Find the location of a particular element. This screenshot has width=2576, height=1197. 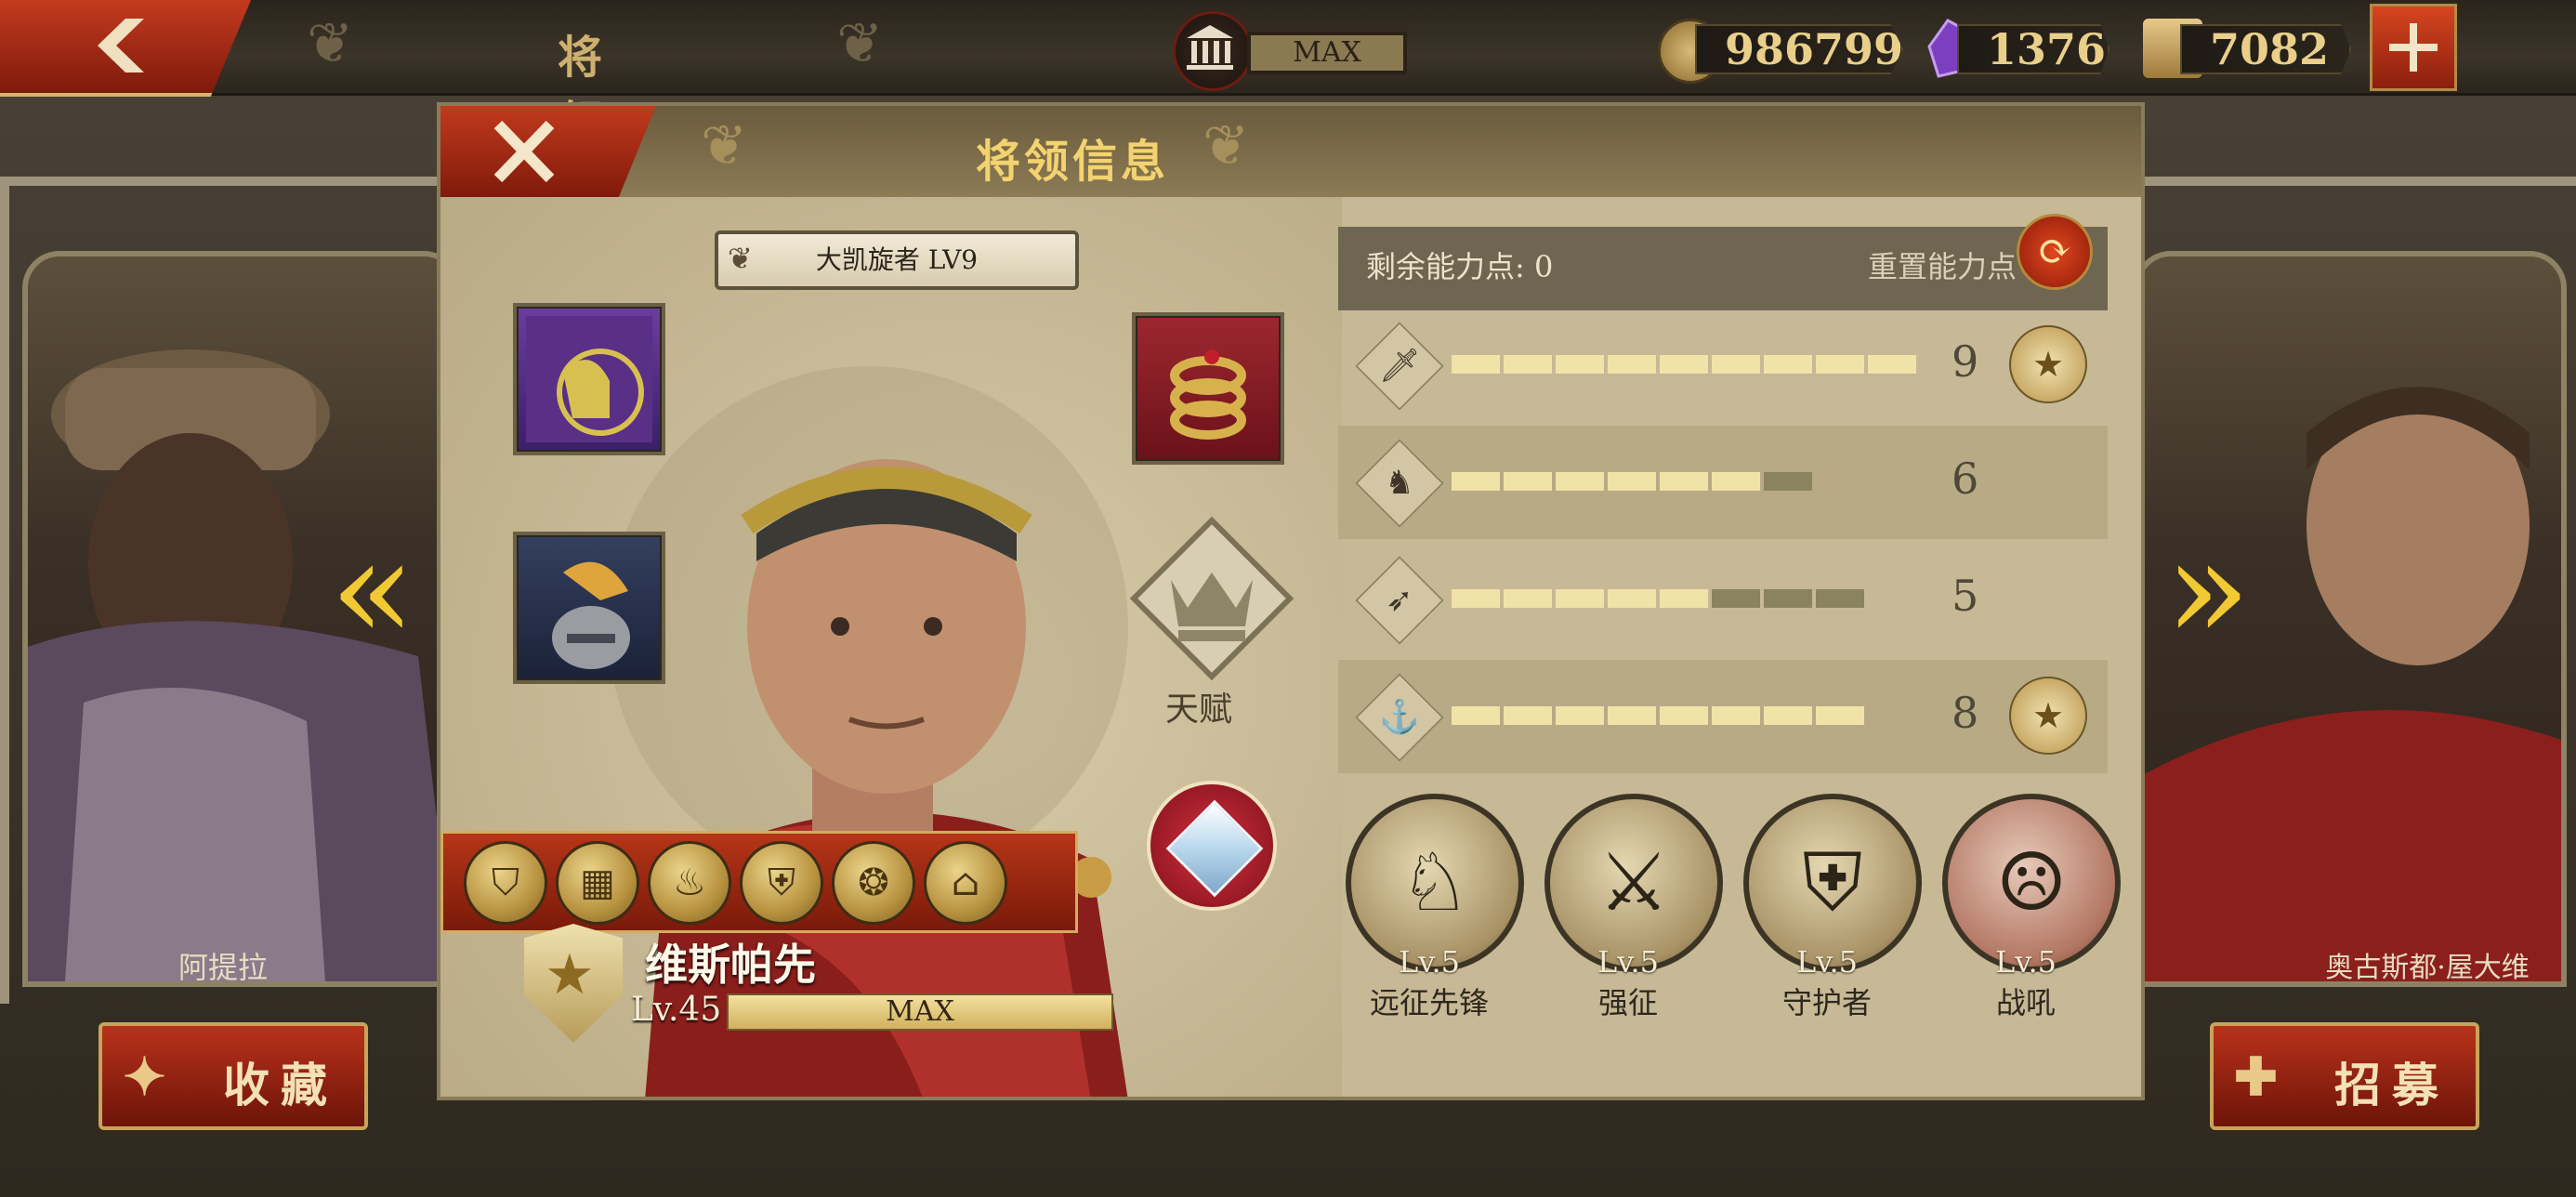

talent-label: 天赋 is located at coordinates (1199, 710).